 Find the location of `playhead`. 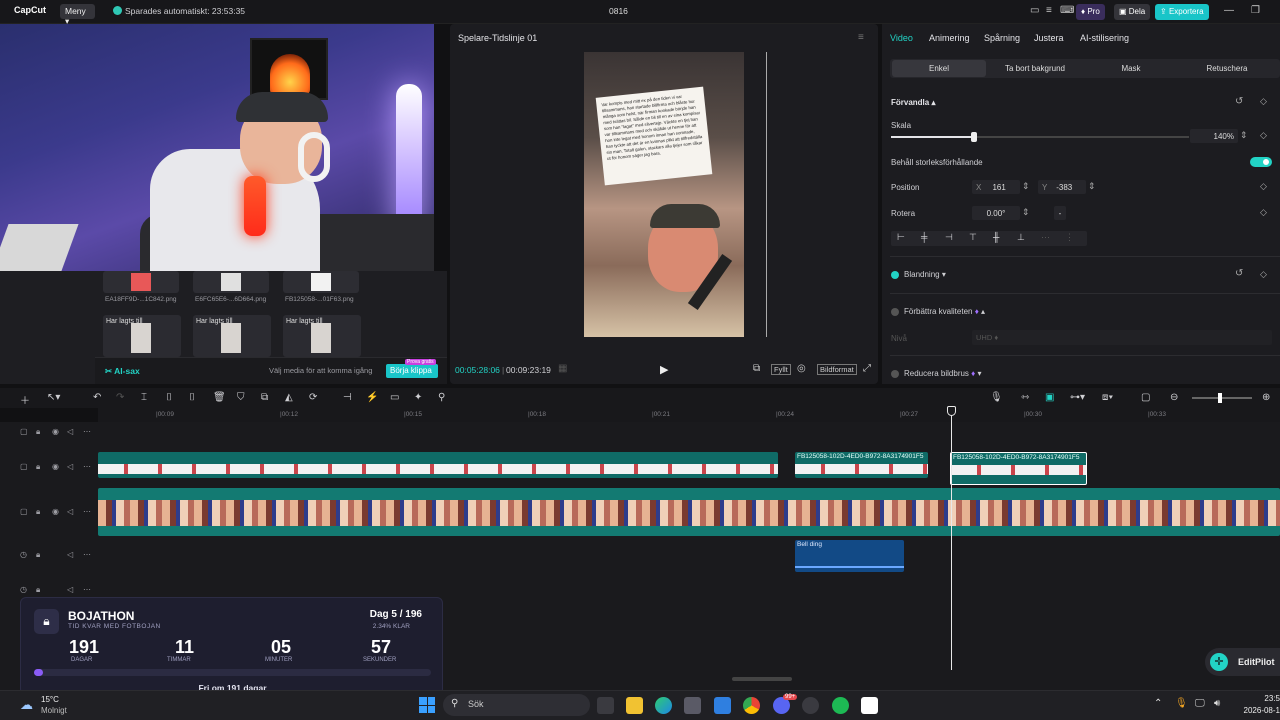

playhead is located at coordinates (951, 538).